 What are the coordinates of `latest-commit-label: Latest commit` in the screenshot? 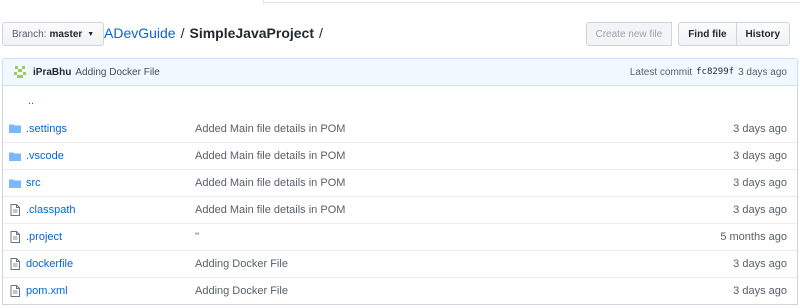 It's located at (661, 72).